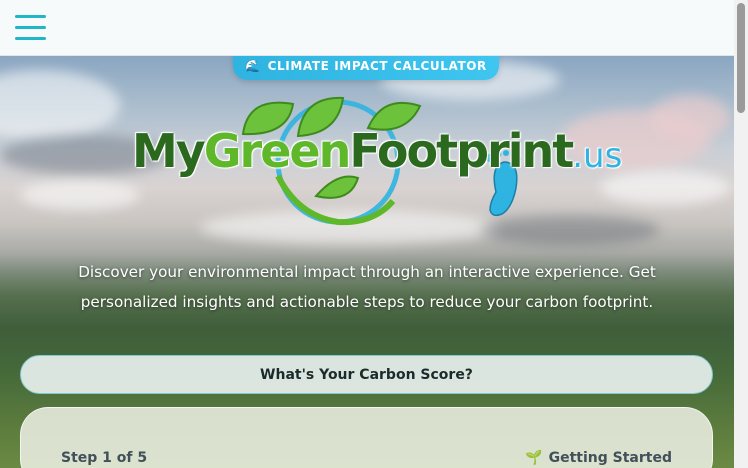 The height and width of the screenshot is (468, 748). I want to click on logo-part-footprint: Footprint, so click(461, 151).